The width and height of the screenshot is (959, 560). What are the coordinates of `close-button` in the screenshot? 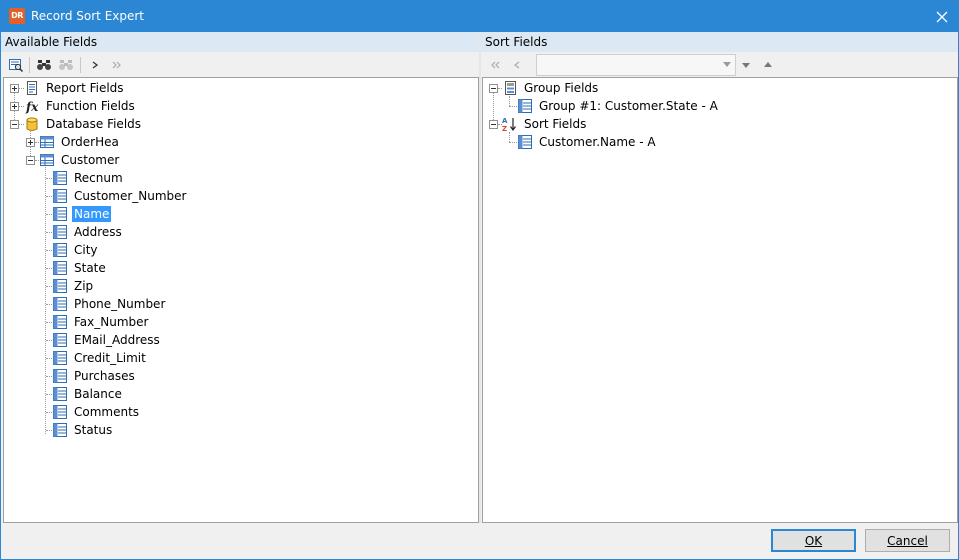 It's located at (942, 16).